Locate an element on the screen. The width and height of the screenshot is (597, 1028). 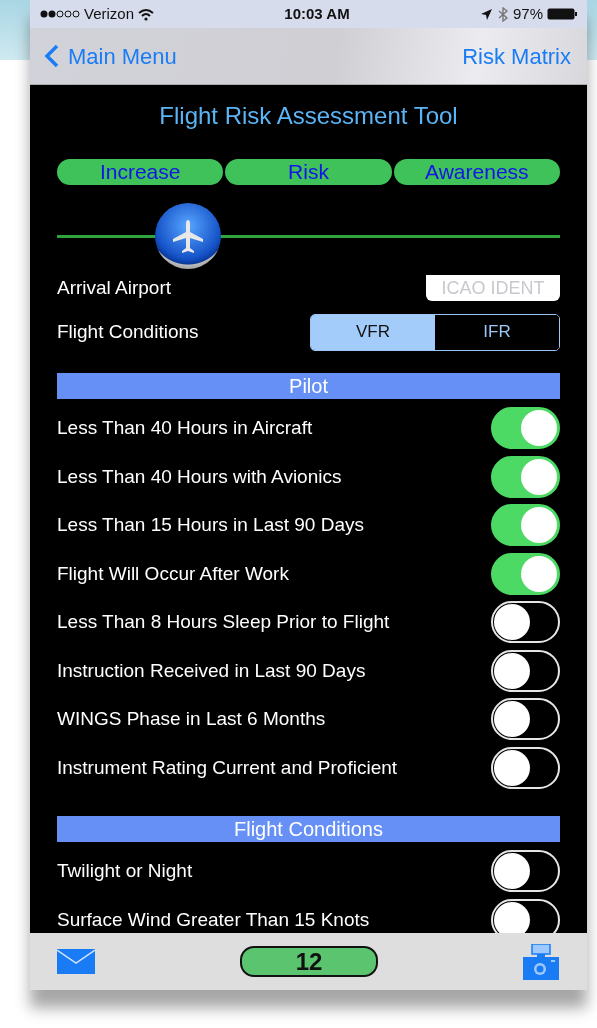
camera-icon is located at coordinates (541, 961).